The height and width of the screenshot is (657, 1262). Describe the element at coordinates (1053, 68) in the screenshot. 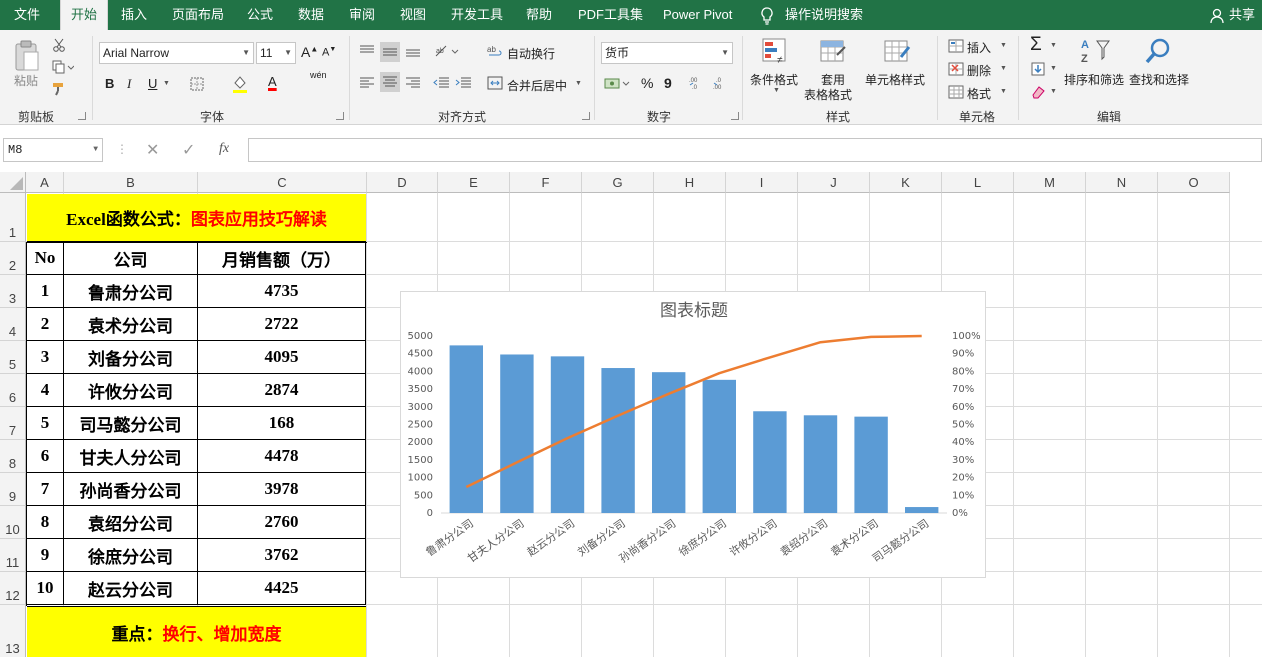

I see `fill-dropdown-icon: ▼` at that location.